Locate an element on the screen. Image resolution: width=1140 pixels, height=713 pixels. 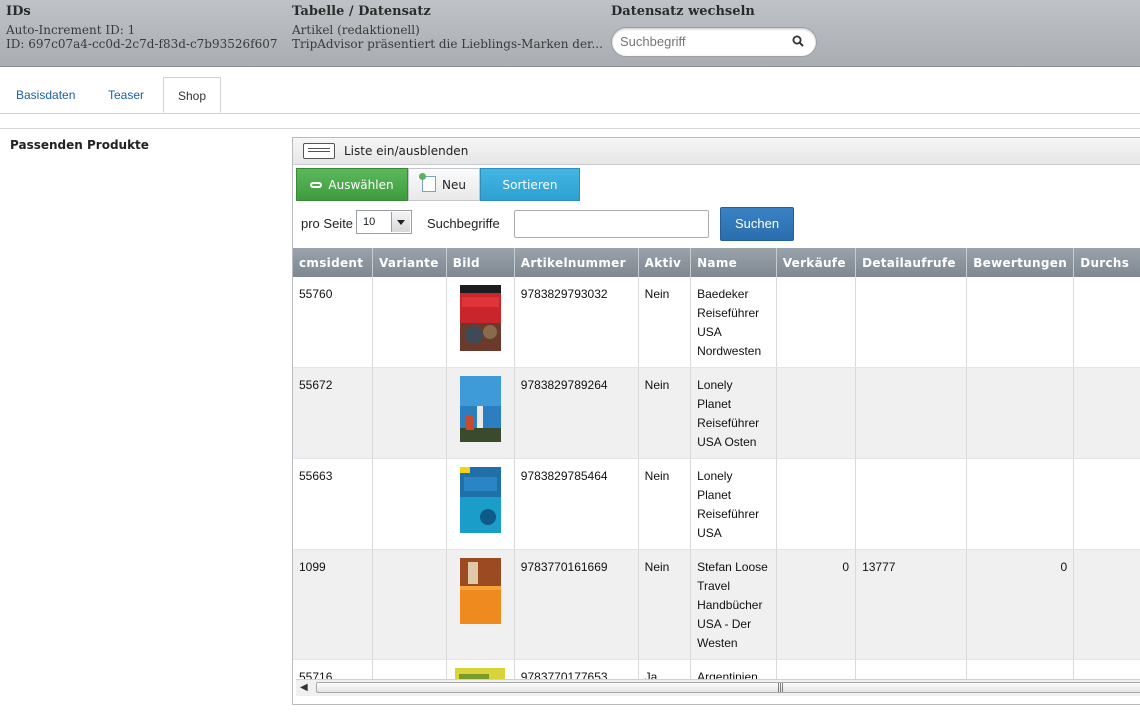
cell-verkaeufe: 0 is located at coordinates (816, 604).